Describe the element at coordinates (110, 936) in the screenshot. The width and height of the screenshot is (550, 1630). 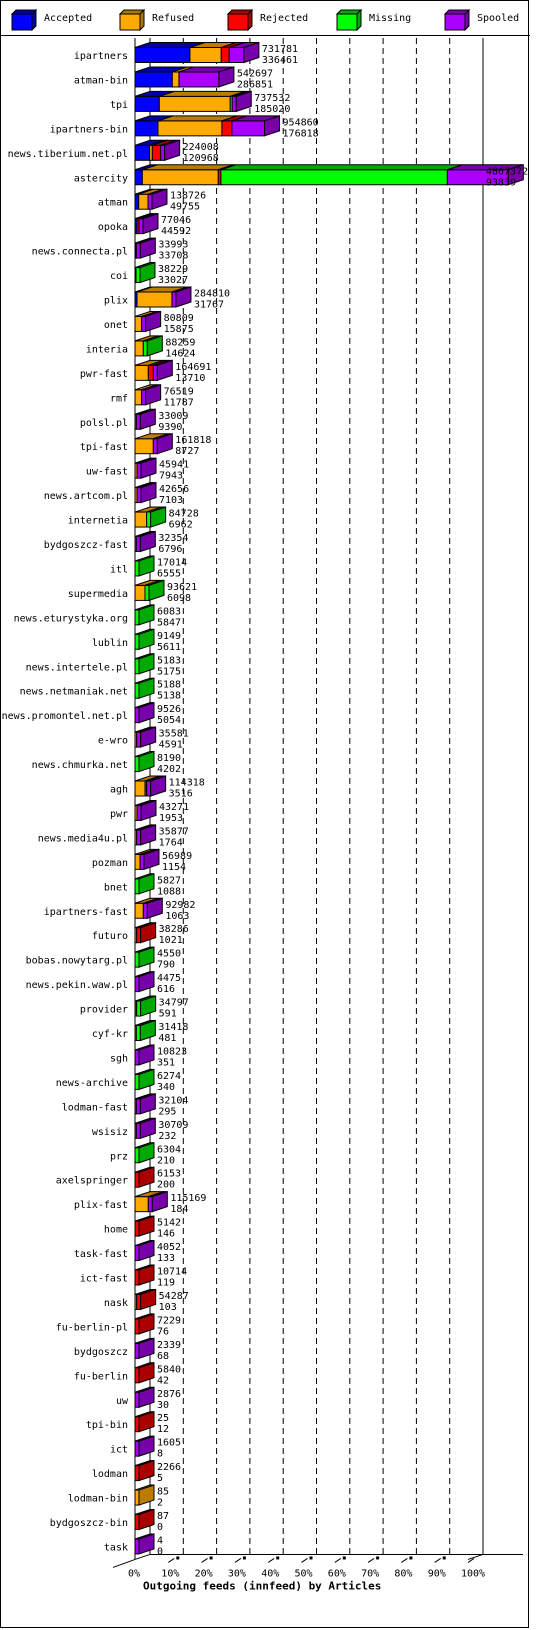
I see `category-label: futuro` at that location.